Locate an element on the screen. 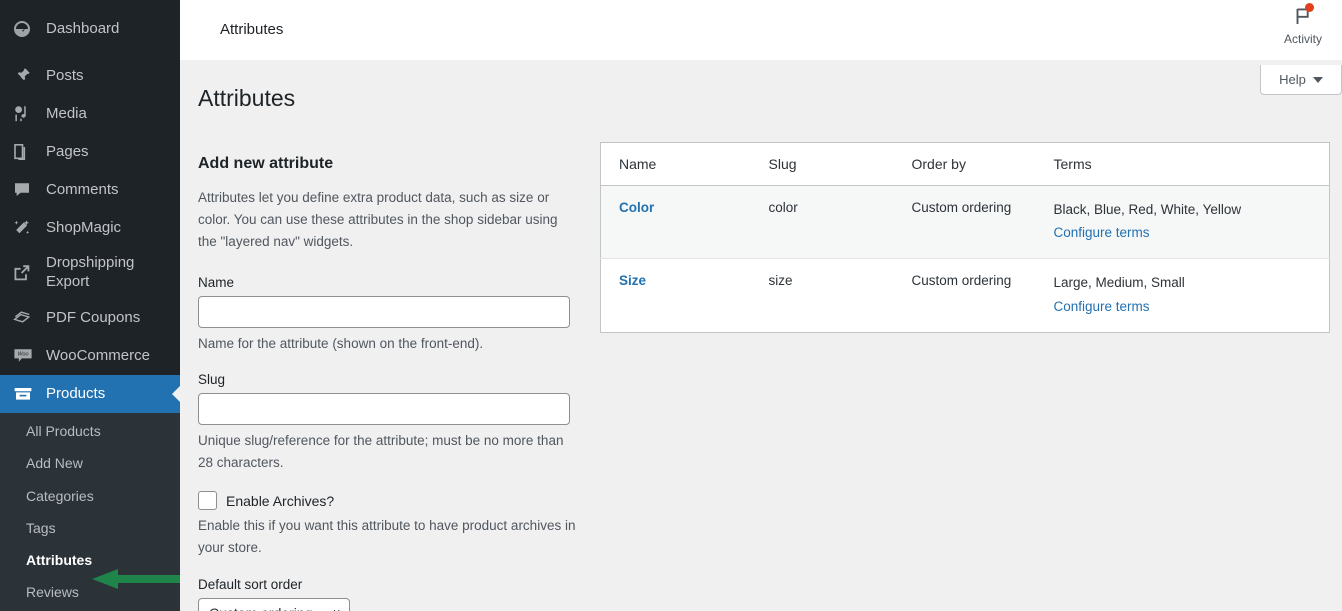  enable-archives-row: Enable Archives? is located at coordinates (388, 501).